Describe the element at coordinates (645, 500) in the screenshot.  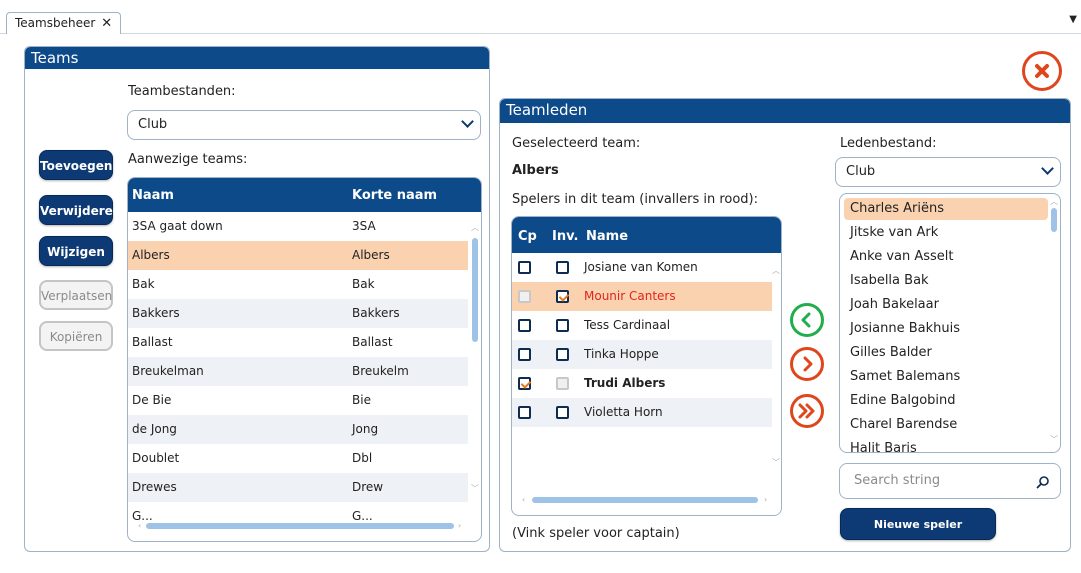
I see `players-horizontal-scrollbar` at that location.